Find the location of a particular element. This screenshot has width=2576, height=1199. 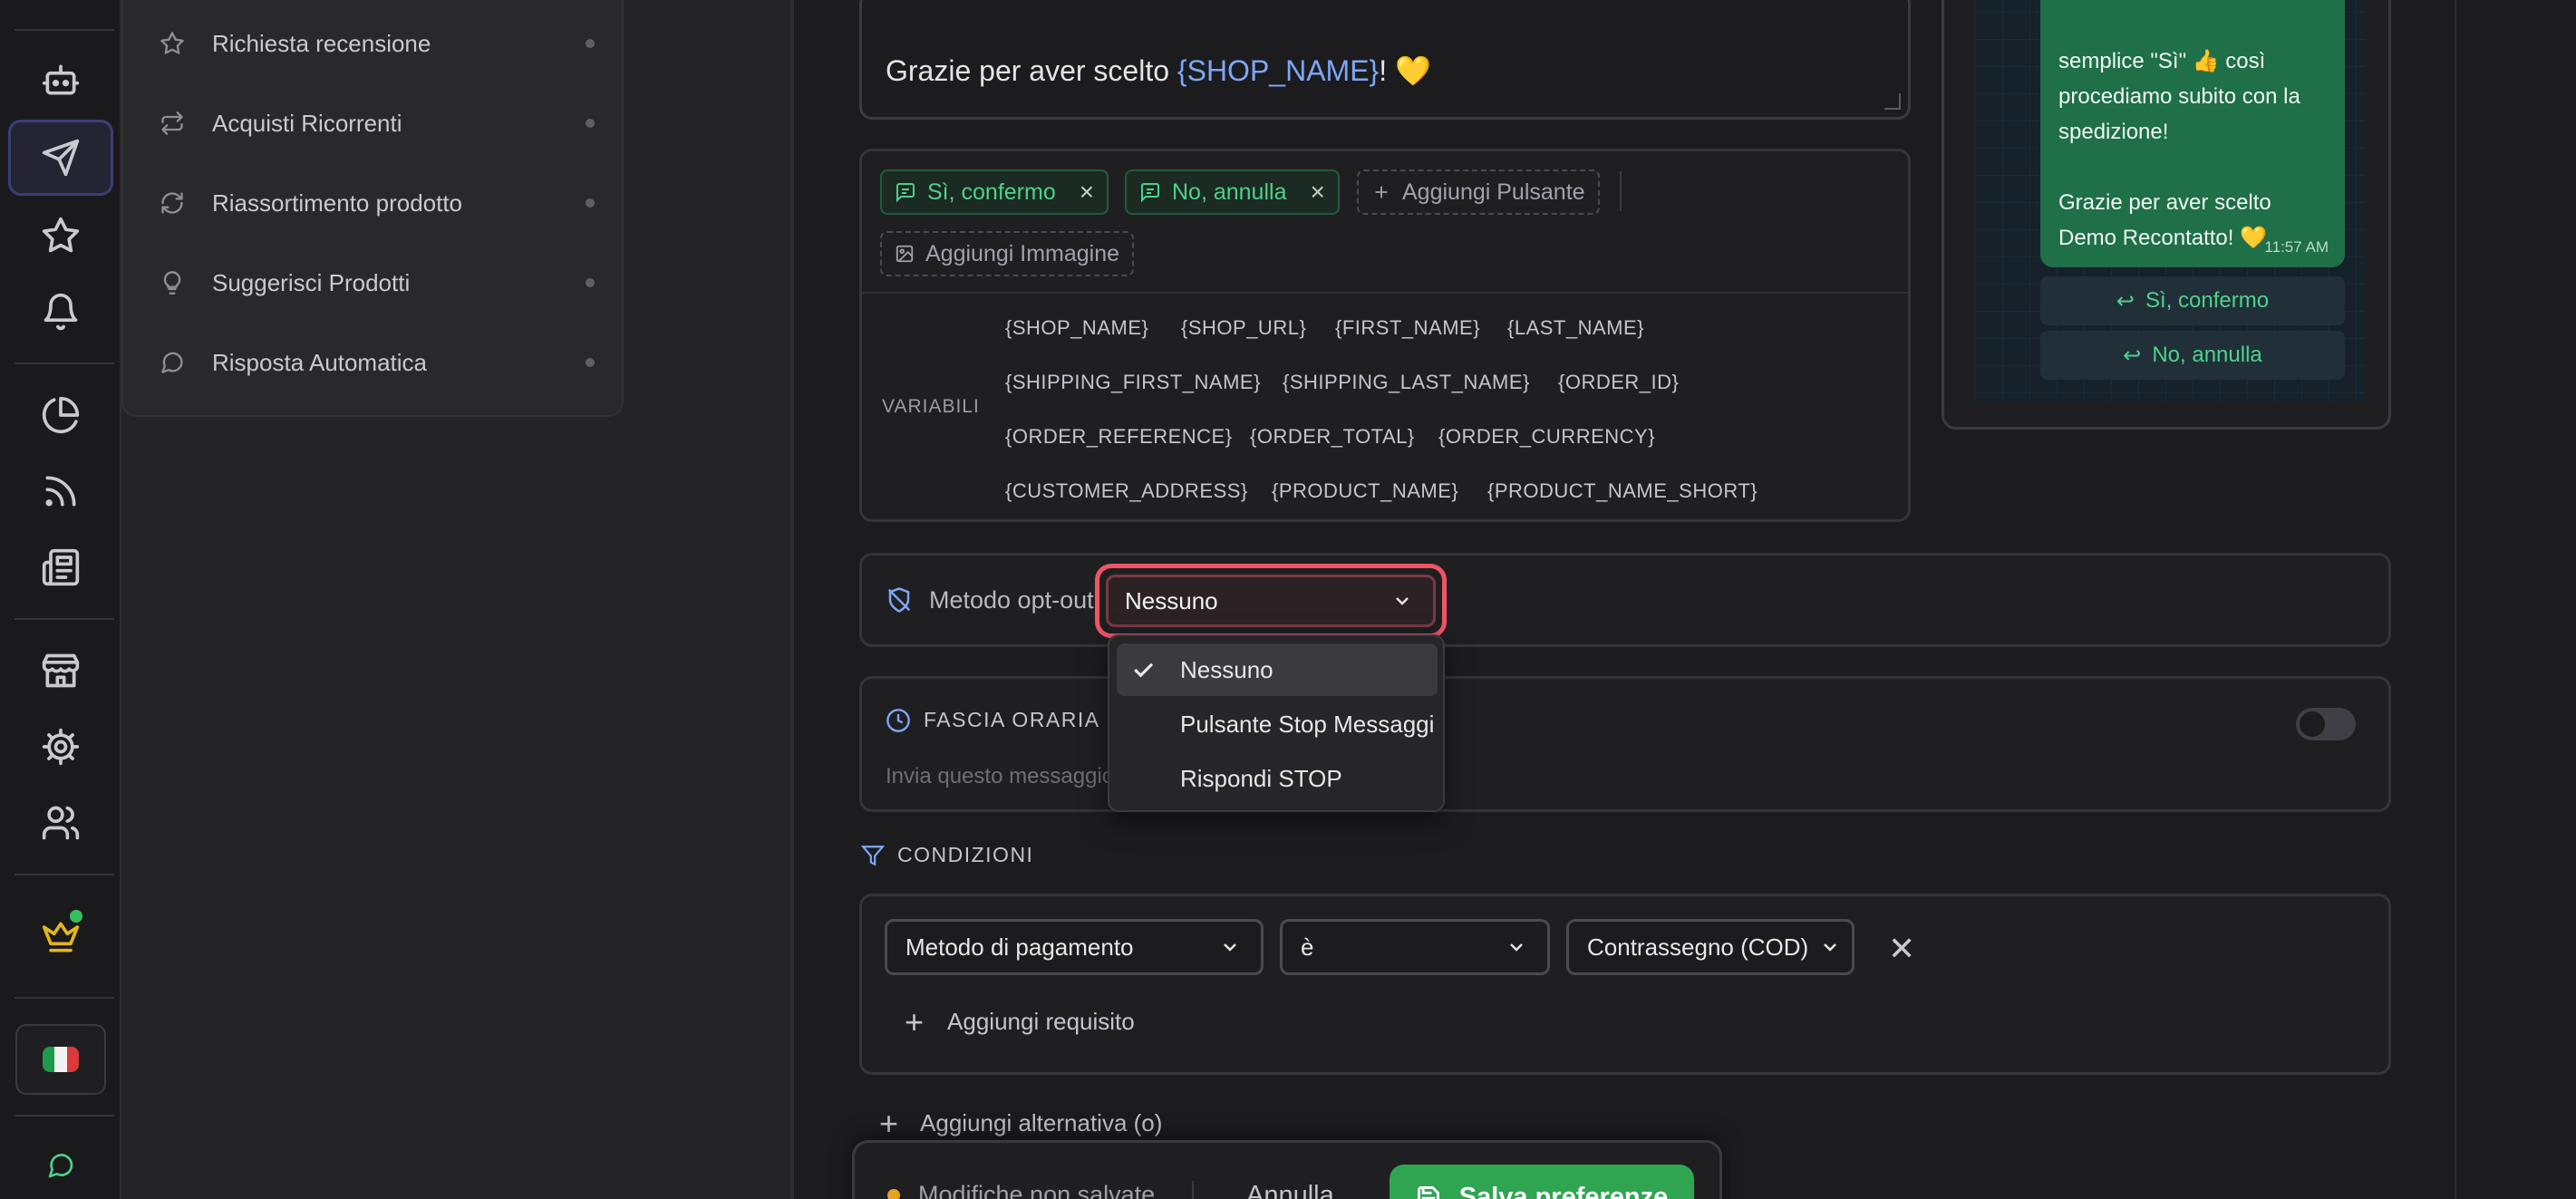

select-value: Contrassegno (COD) is located at coordinates (1698, 947).